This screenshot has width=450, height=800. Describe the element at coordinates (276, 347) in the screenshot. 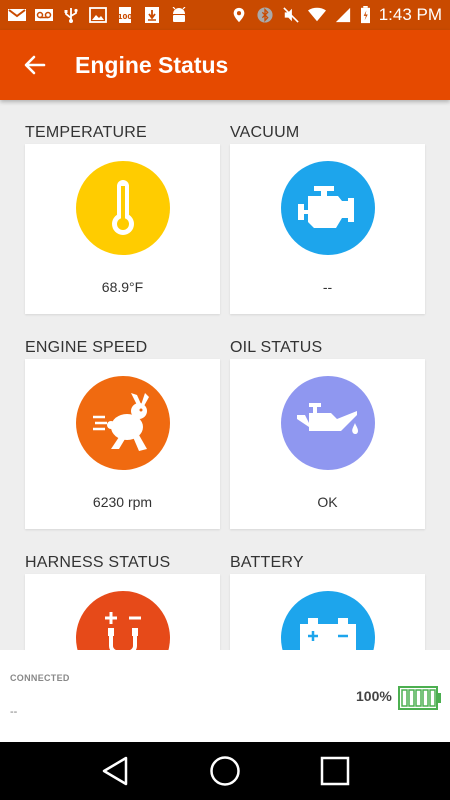

I see `oil-status-label: OIL STATUS` at that location.